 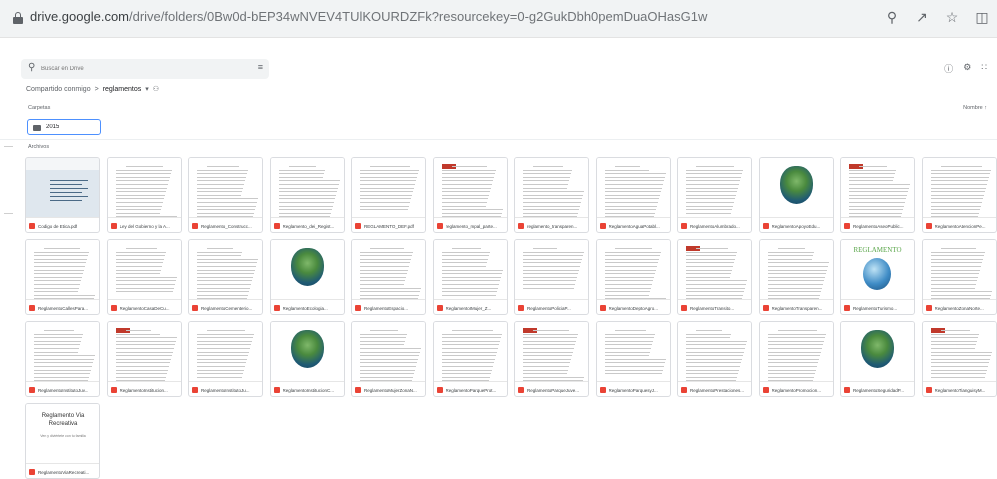 What do you see at coordinates (53, 127) in the screenshot?
I see `folder-name: 2015` at bounding box center [53, 127].